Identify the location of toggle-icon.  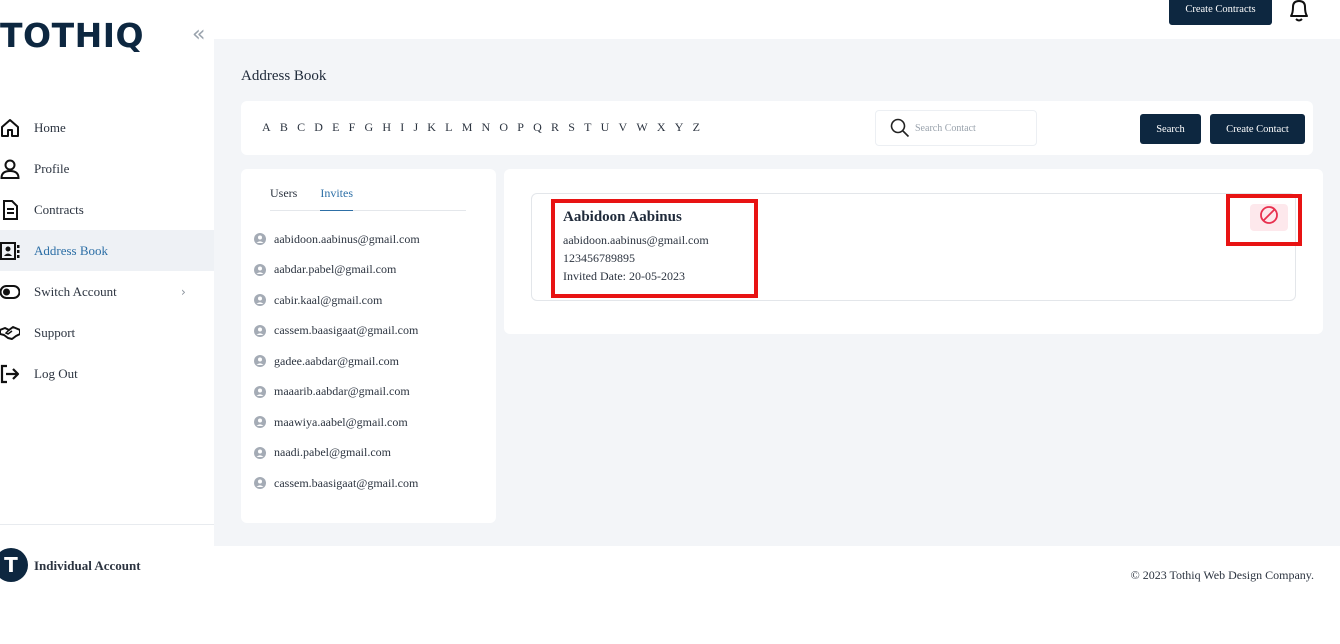
(10, 292).